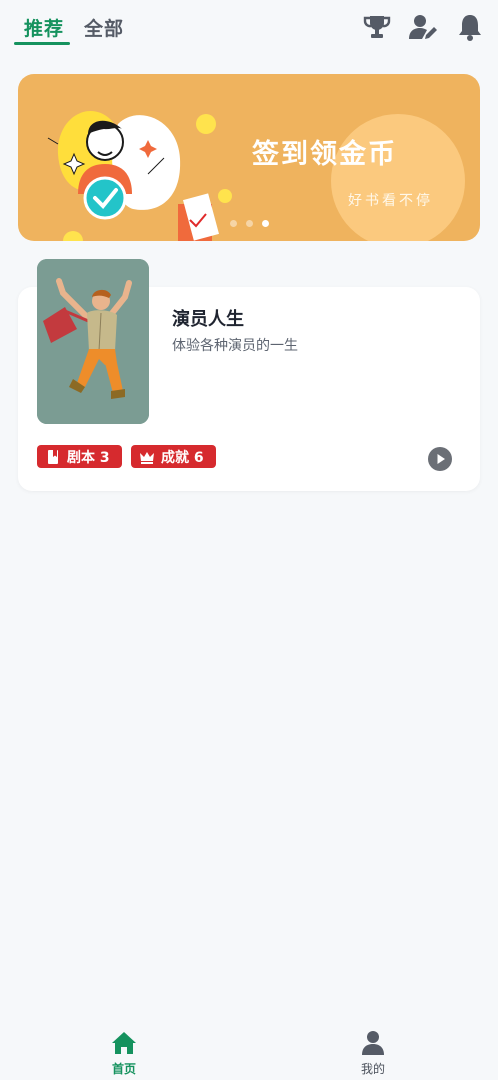 The height and width of the screenshot is (1080, 498). What do you see at coordinates (182, 457) in the screenshot?
I see `achievement-count-label: 成就 6` at bounding box center [182, 457].